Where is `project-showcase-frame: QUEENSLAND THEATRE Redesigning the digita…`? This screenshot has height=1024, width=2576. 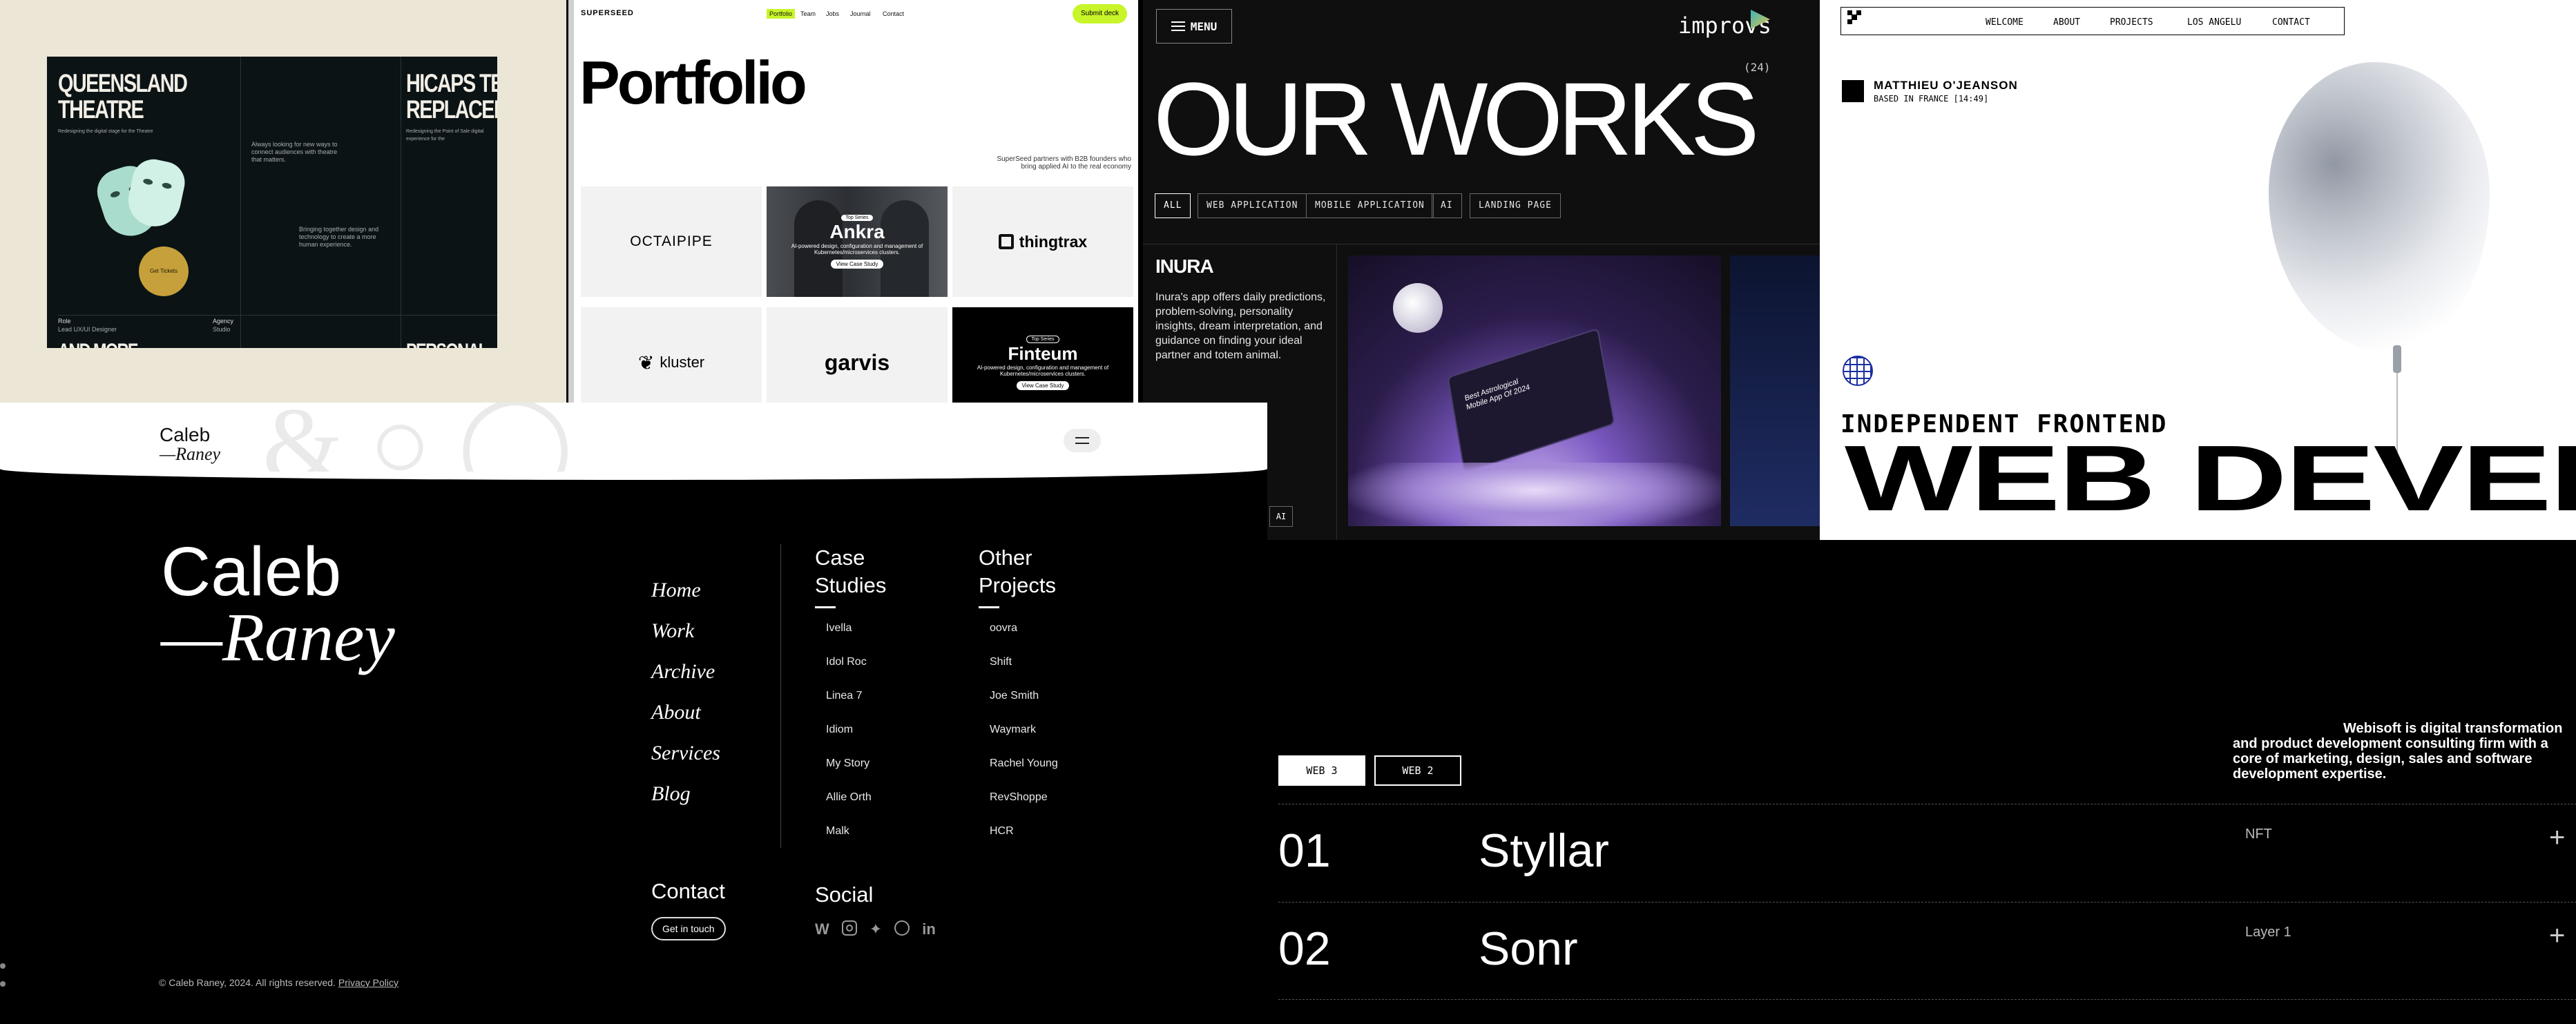
project-showcase-frame: QUEENSLAND THEATRE Redesigning the digita… is located at coordinates (272, 202).